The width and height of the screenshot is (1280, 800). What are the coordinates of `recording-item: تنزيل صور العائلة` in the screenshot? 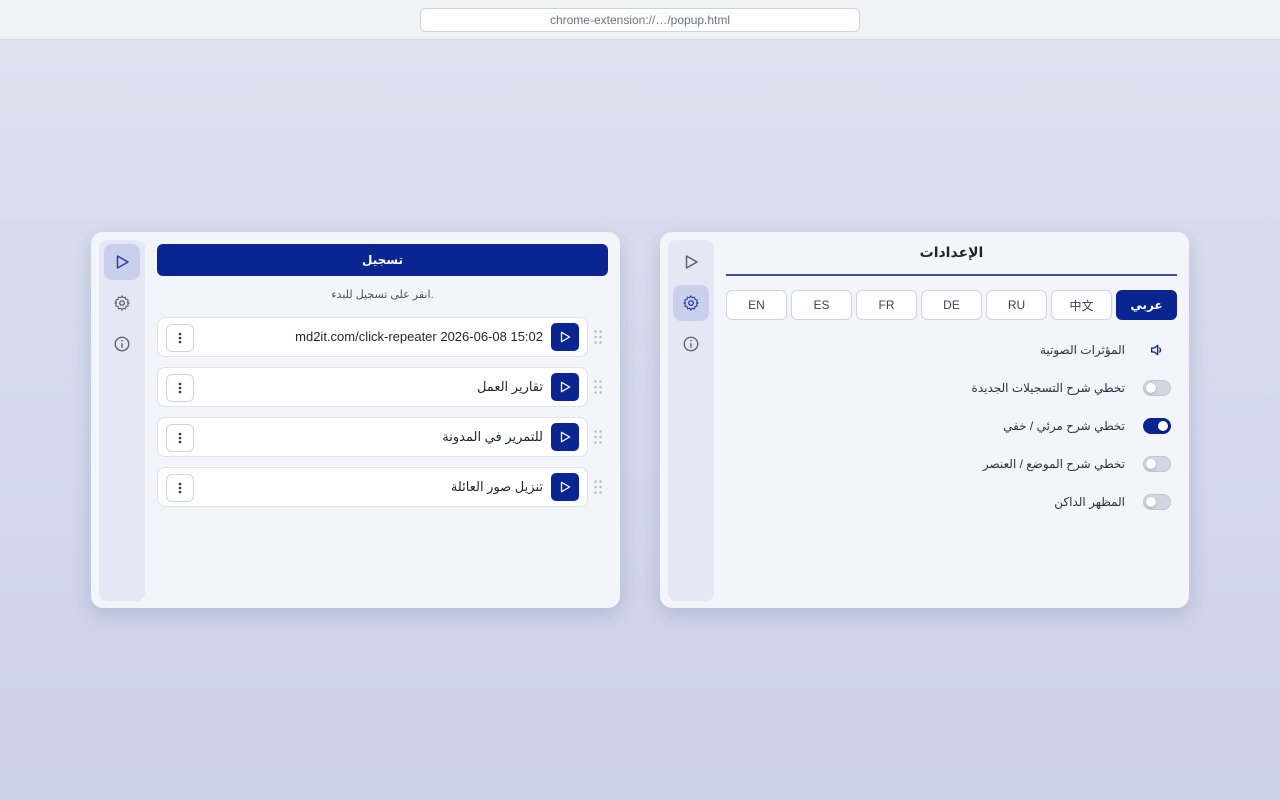 It's located at (372, 487).